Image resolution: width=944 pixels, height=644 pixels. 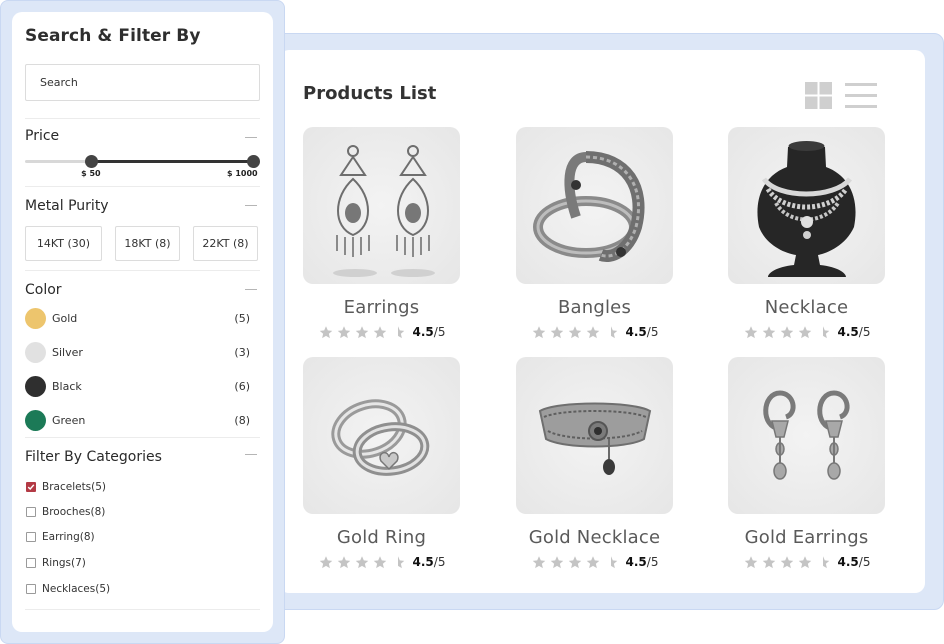 What do you see at coordinates (242, 173) in the screenshot?
I see `price-max-label: $ 1000` at bounding box center [242, 173].